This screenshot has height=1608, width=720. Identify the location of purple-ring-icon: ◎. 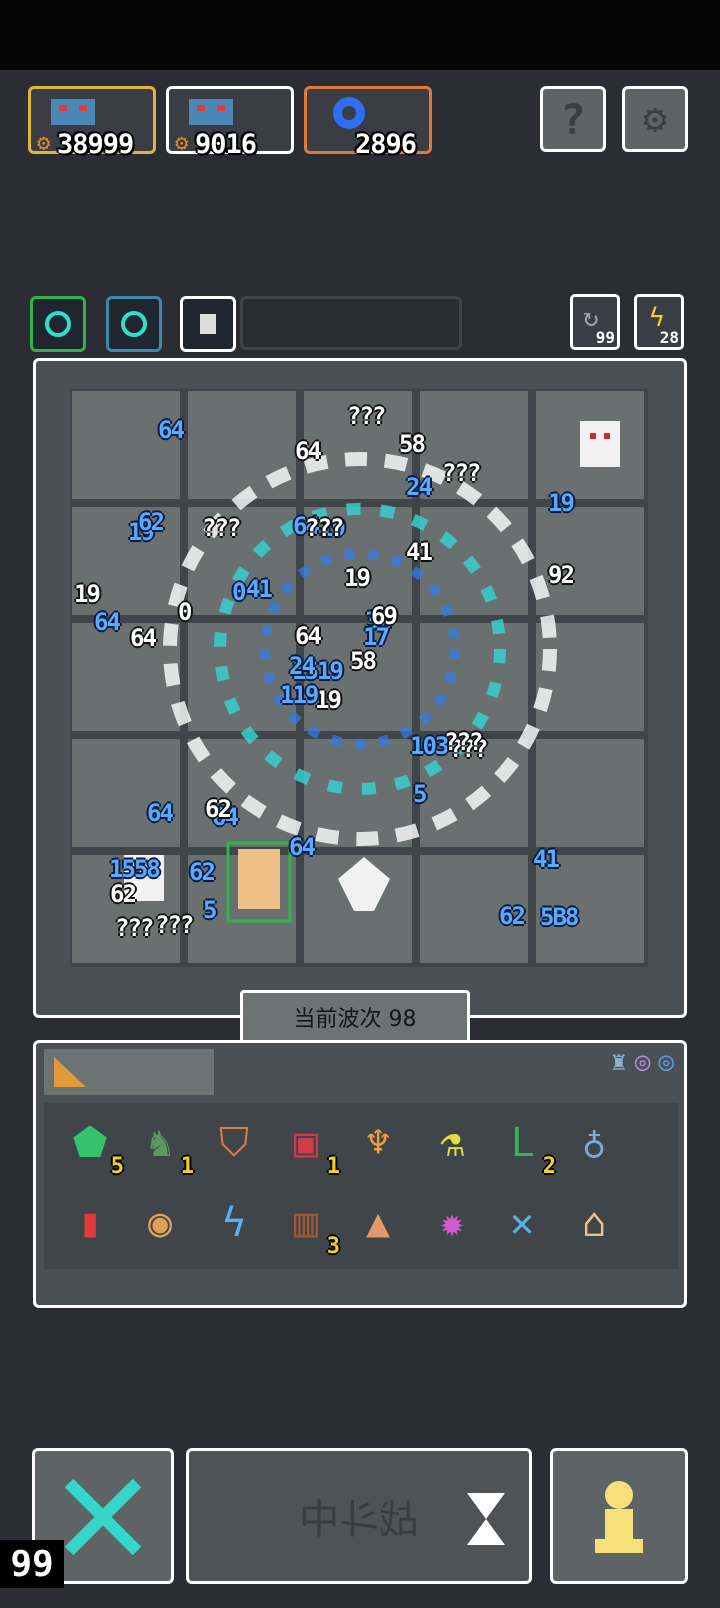
(643, 1062).